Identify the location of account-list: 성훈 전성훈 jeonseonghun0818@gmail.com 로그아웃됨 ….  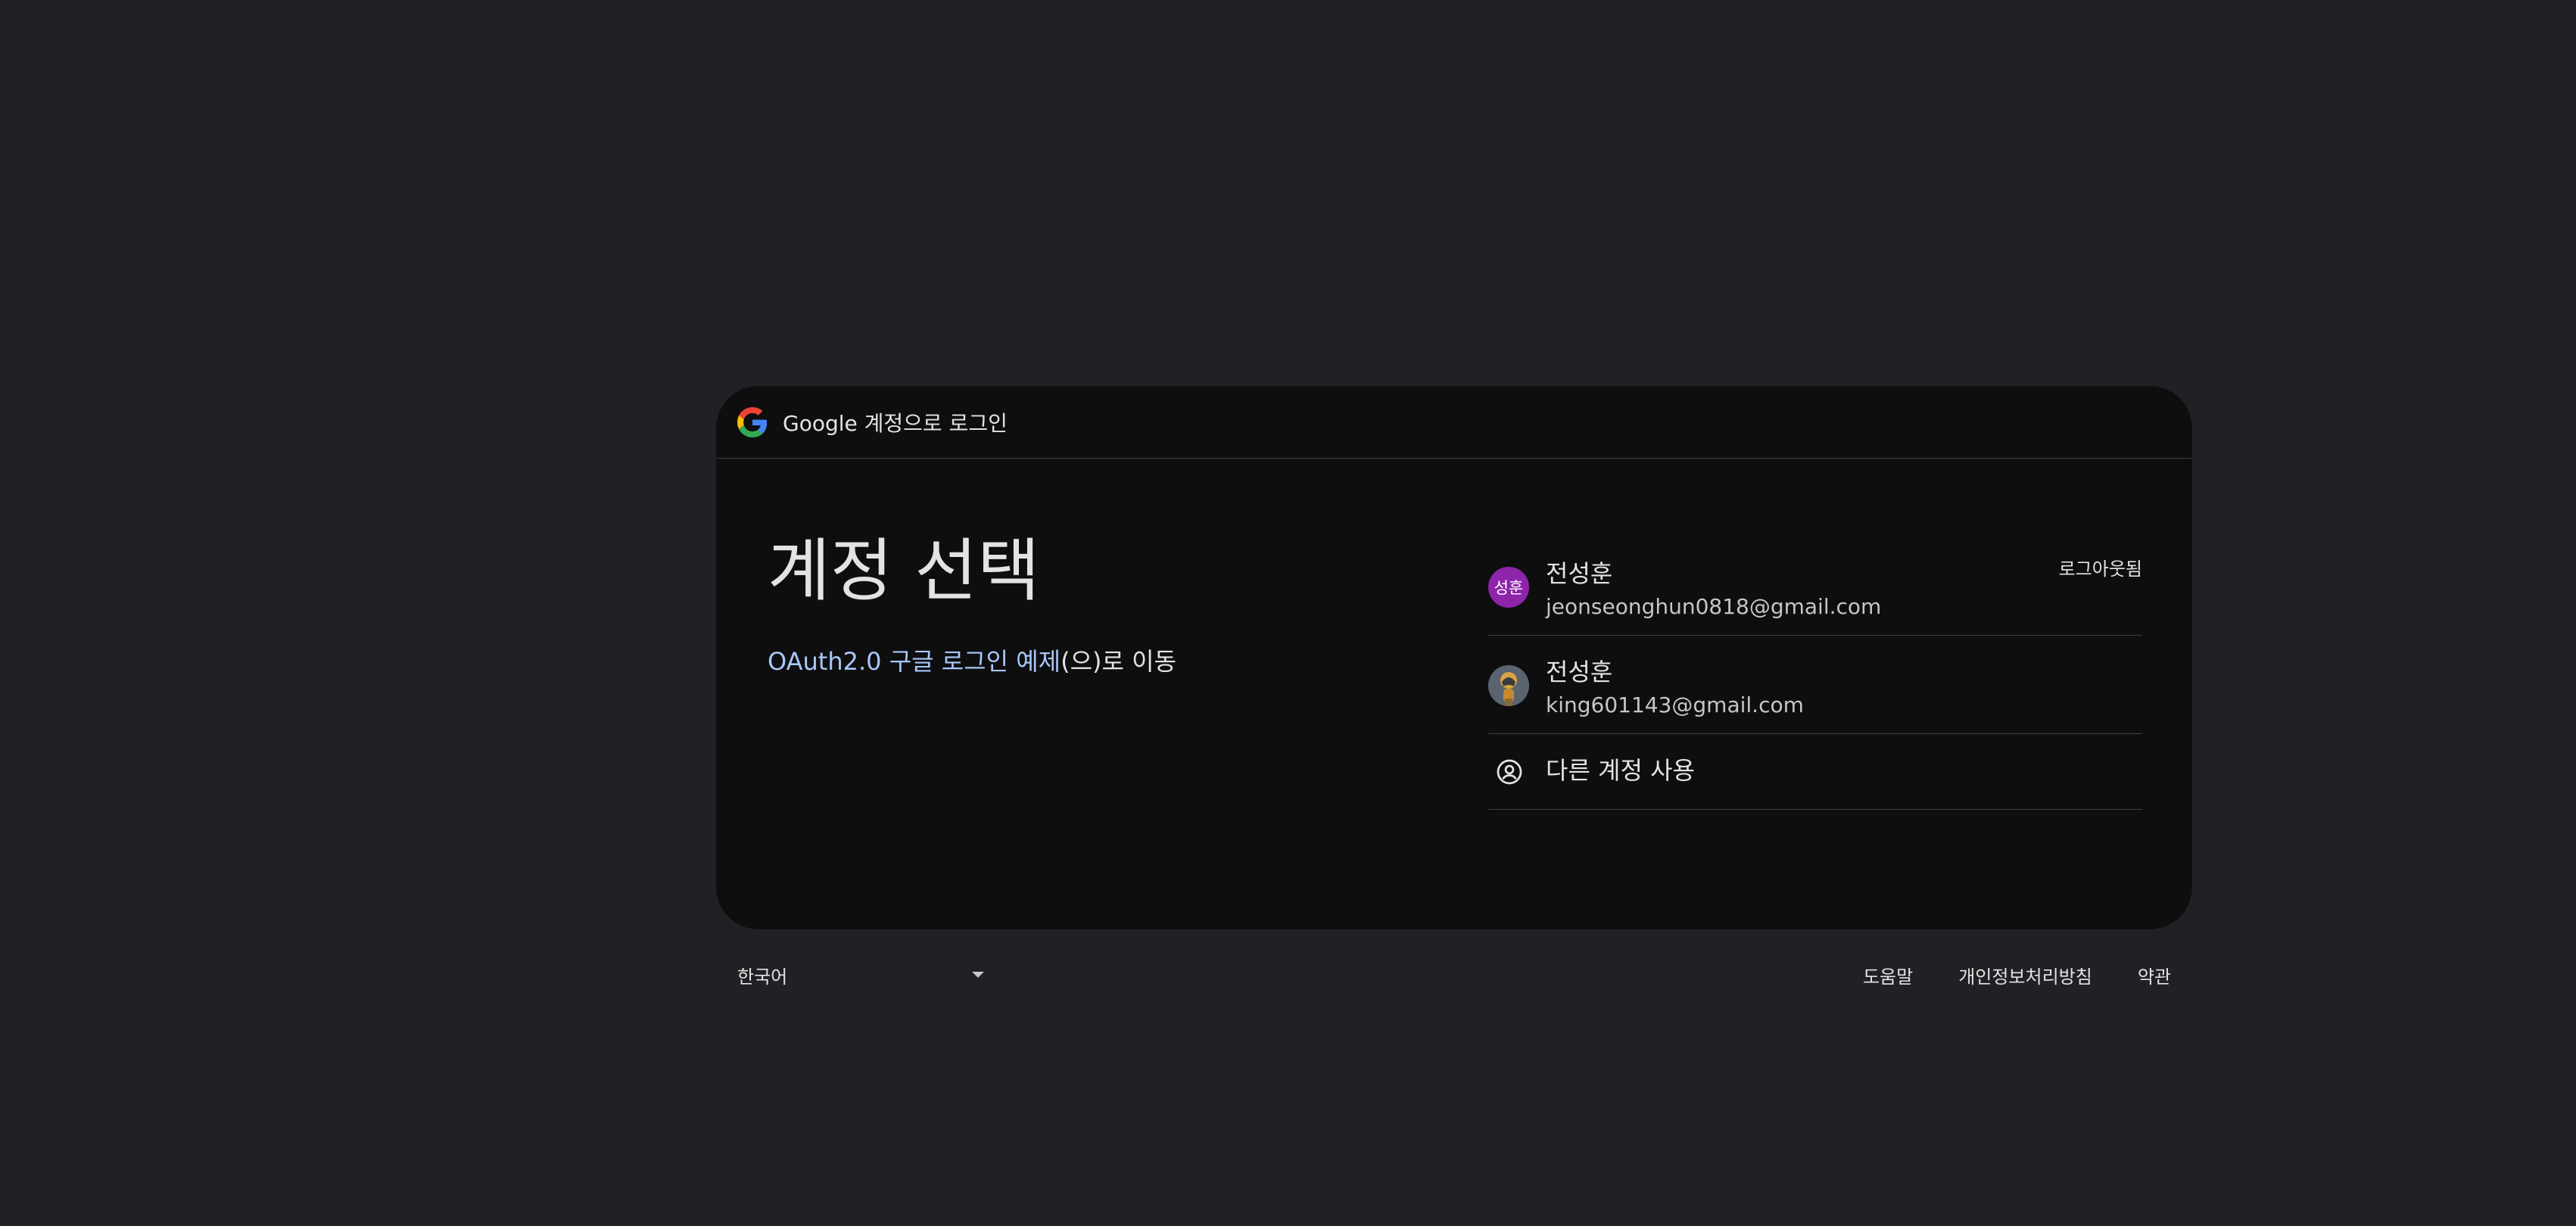
(1815, 673).